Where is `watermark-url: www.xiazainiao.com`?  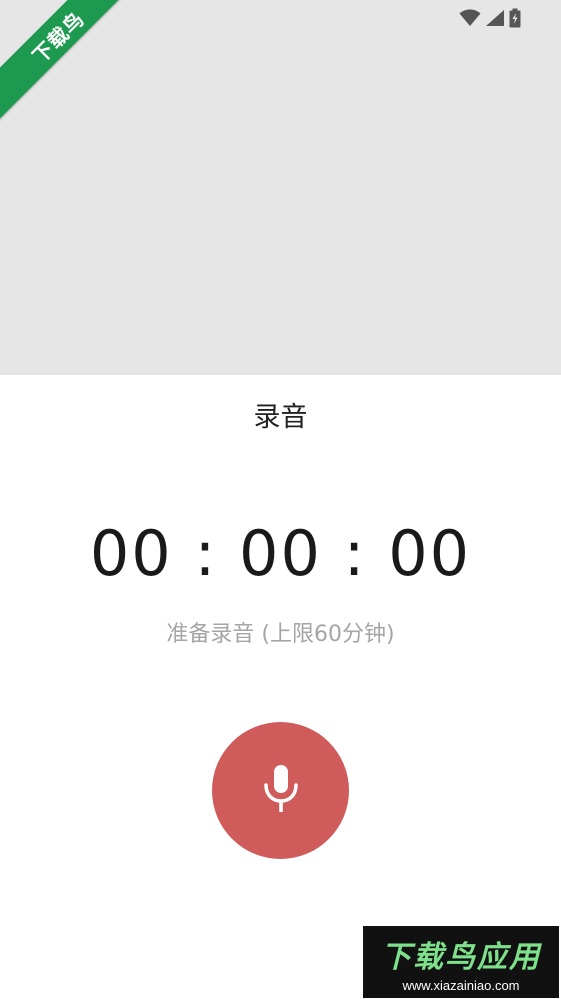 watermark-url: www.xiazainiao.com is located at coordinates (461, 985).